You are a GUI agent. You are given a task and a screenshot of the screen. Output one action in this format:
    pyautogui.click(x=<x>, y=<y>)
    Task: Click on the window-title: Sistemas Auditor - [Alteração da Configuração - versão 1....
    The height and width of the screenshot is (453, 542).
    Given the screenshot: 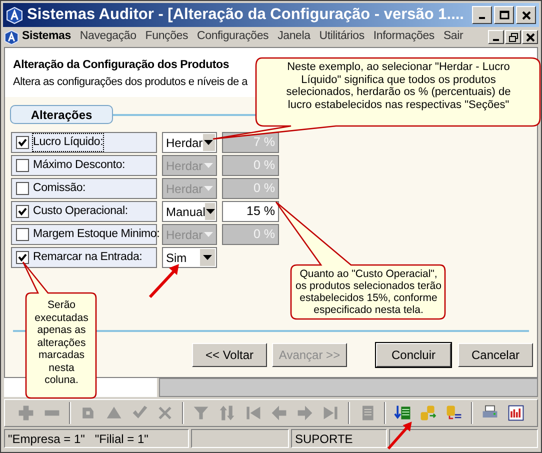 What is the action you would take?
    pyautogui.click(x=246, y=15)
    